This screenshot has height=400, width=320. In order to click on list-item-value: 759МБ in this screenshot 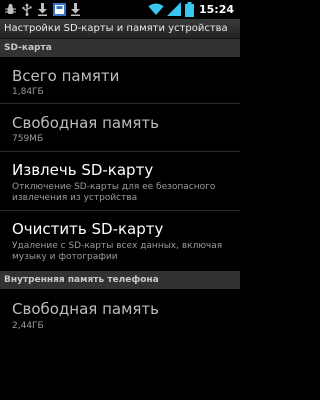, I will do `click(28, 139)`.